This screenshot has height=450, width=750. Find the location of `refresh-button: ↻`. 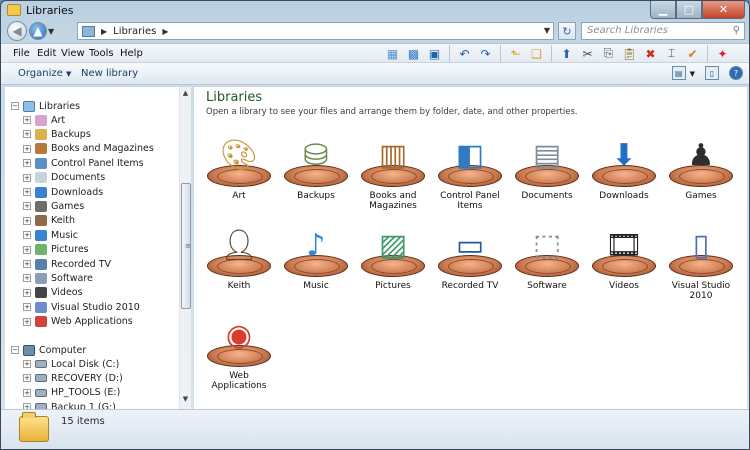

refresh-button: ↻ is located at coordinates (567, 31).